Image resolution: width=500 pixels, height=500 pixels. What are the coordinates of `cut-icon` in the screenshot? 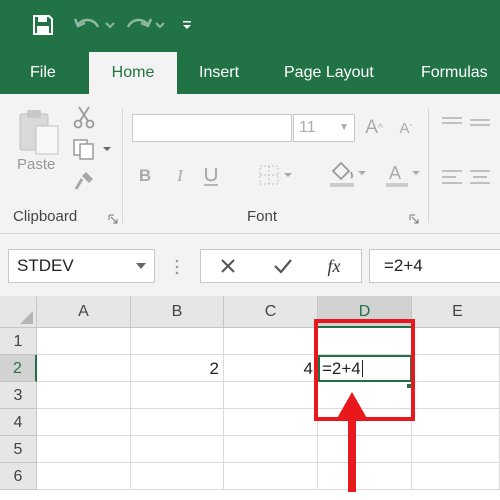 It's located at (84, 117).